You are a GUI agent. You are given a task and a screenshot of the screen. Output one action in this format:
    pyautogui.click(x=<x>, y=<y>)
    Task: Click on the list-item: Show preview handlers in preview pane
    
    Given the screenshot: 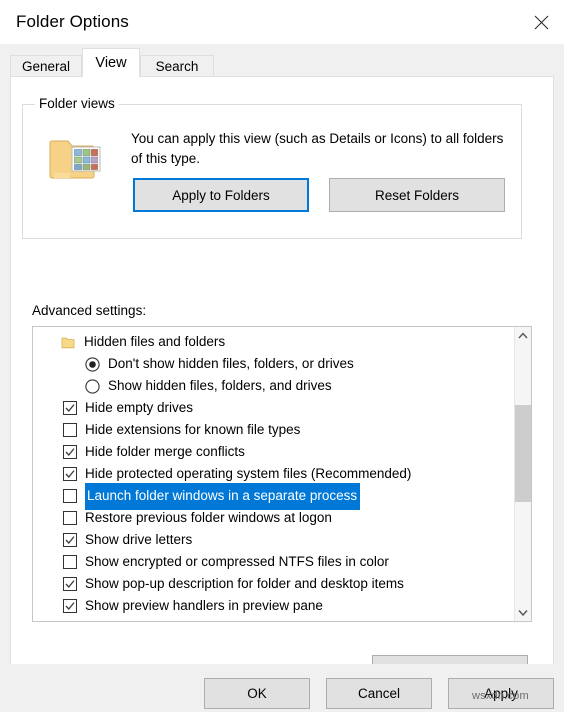 What is the action you would take?
    pyautogui.click(x=273, y=606)
    